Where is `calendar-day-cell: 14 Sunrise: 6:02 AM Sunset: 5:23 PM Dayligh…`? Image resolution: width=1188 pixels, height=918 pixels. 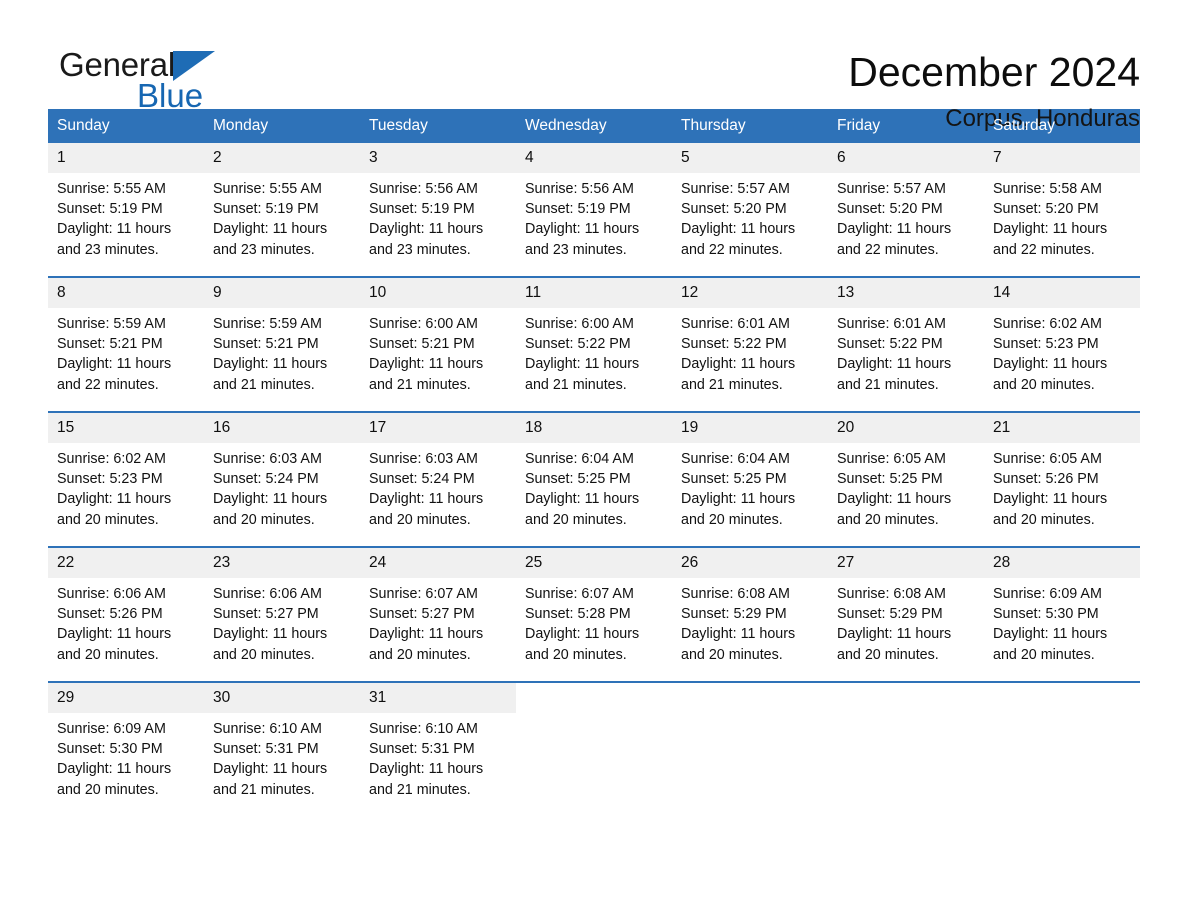
calendar-day-cell: 14 Sunrise: 6:02 AM Sunset: 5:23 PM Dayligh… is located at coordinates (1062, 344).